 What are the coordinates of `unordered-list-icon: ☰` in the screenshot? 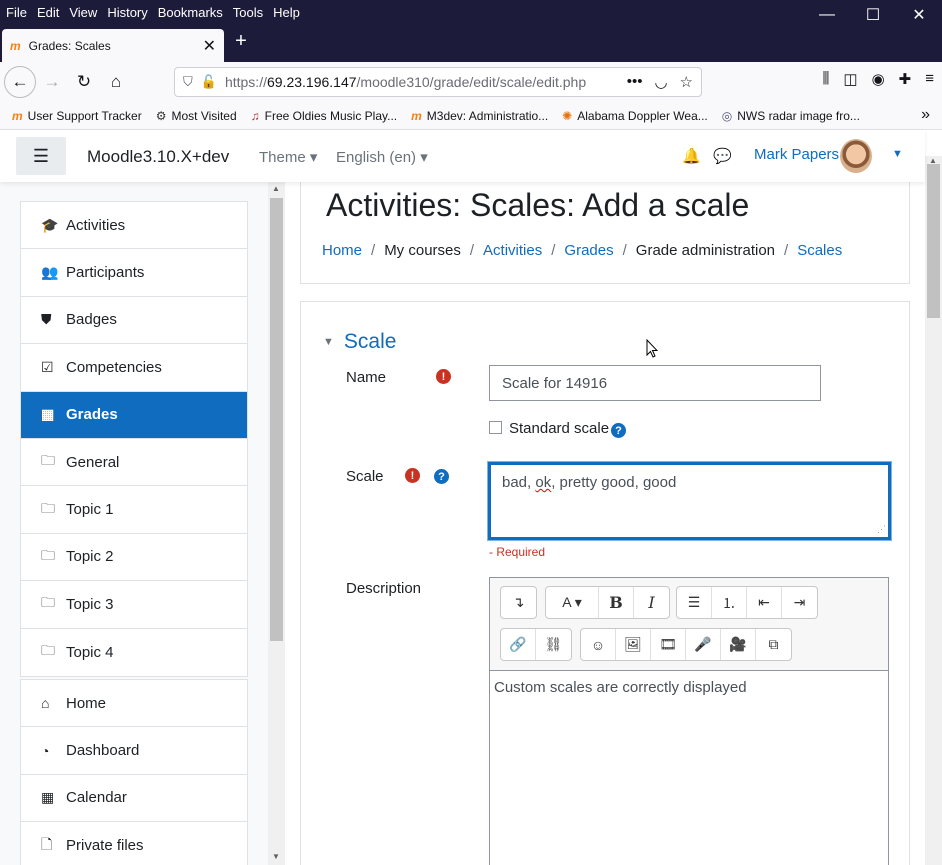 It's located at (694, 602).